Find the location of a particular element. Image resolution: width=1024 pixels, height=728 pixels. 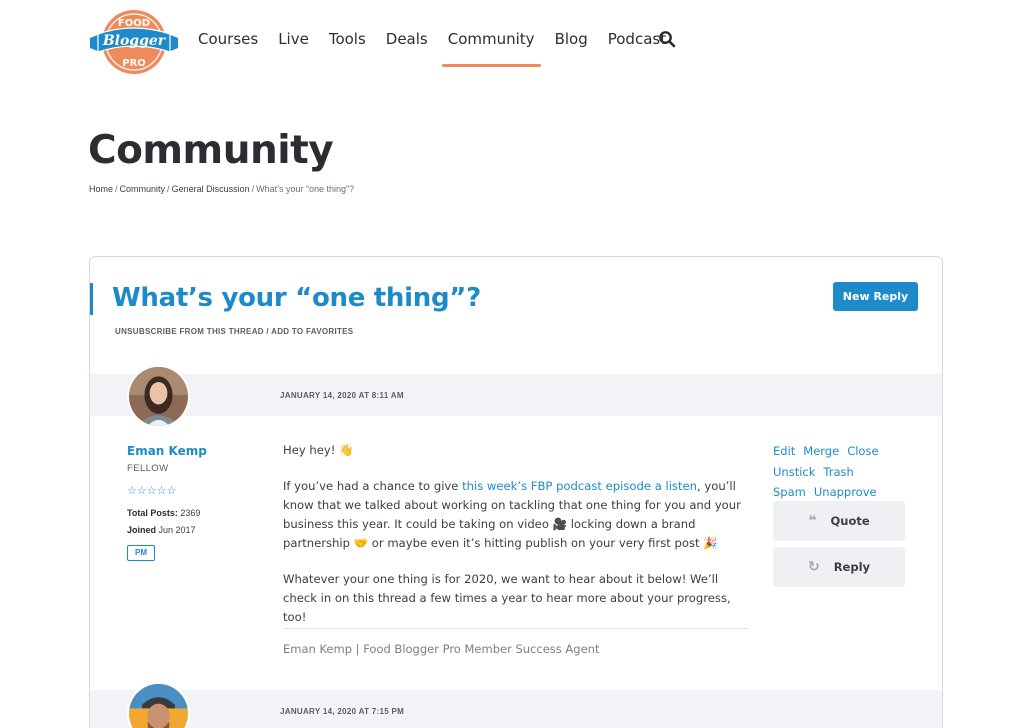

reply-button: ↻ Reply is located at coordinates (839, 567).